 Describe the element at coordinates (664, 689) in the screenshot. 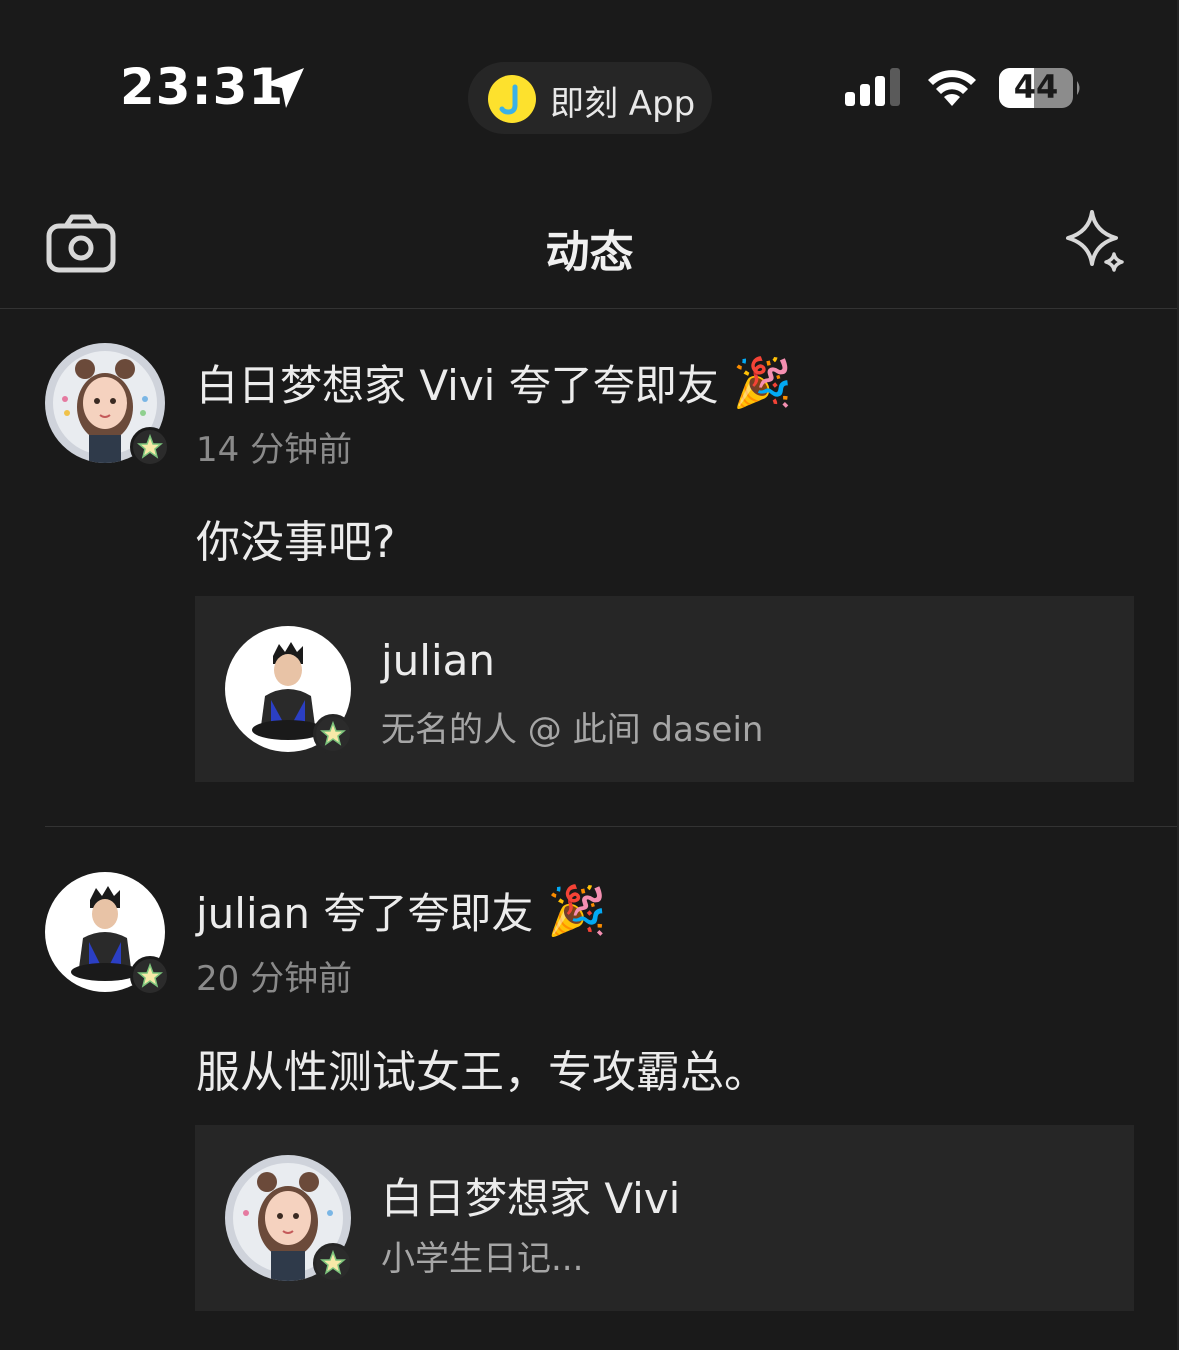

I see `mentioned-user-card: julian 无名的人 @ 此间 dasein` at that location.